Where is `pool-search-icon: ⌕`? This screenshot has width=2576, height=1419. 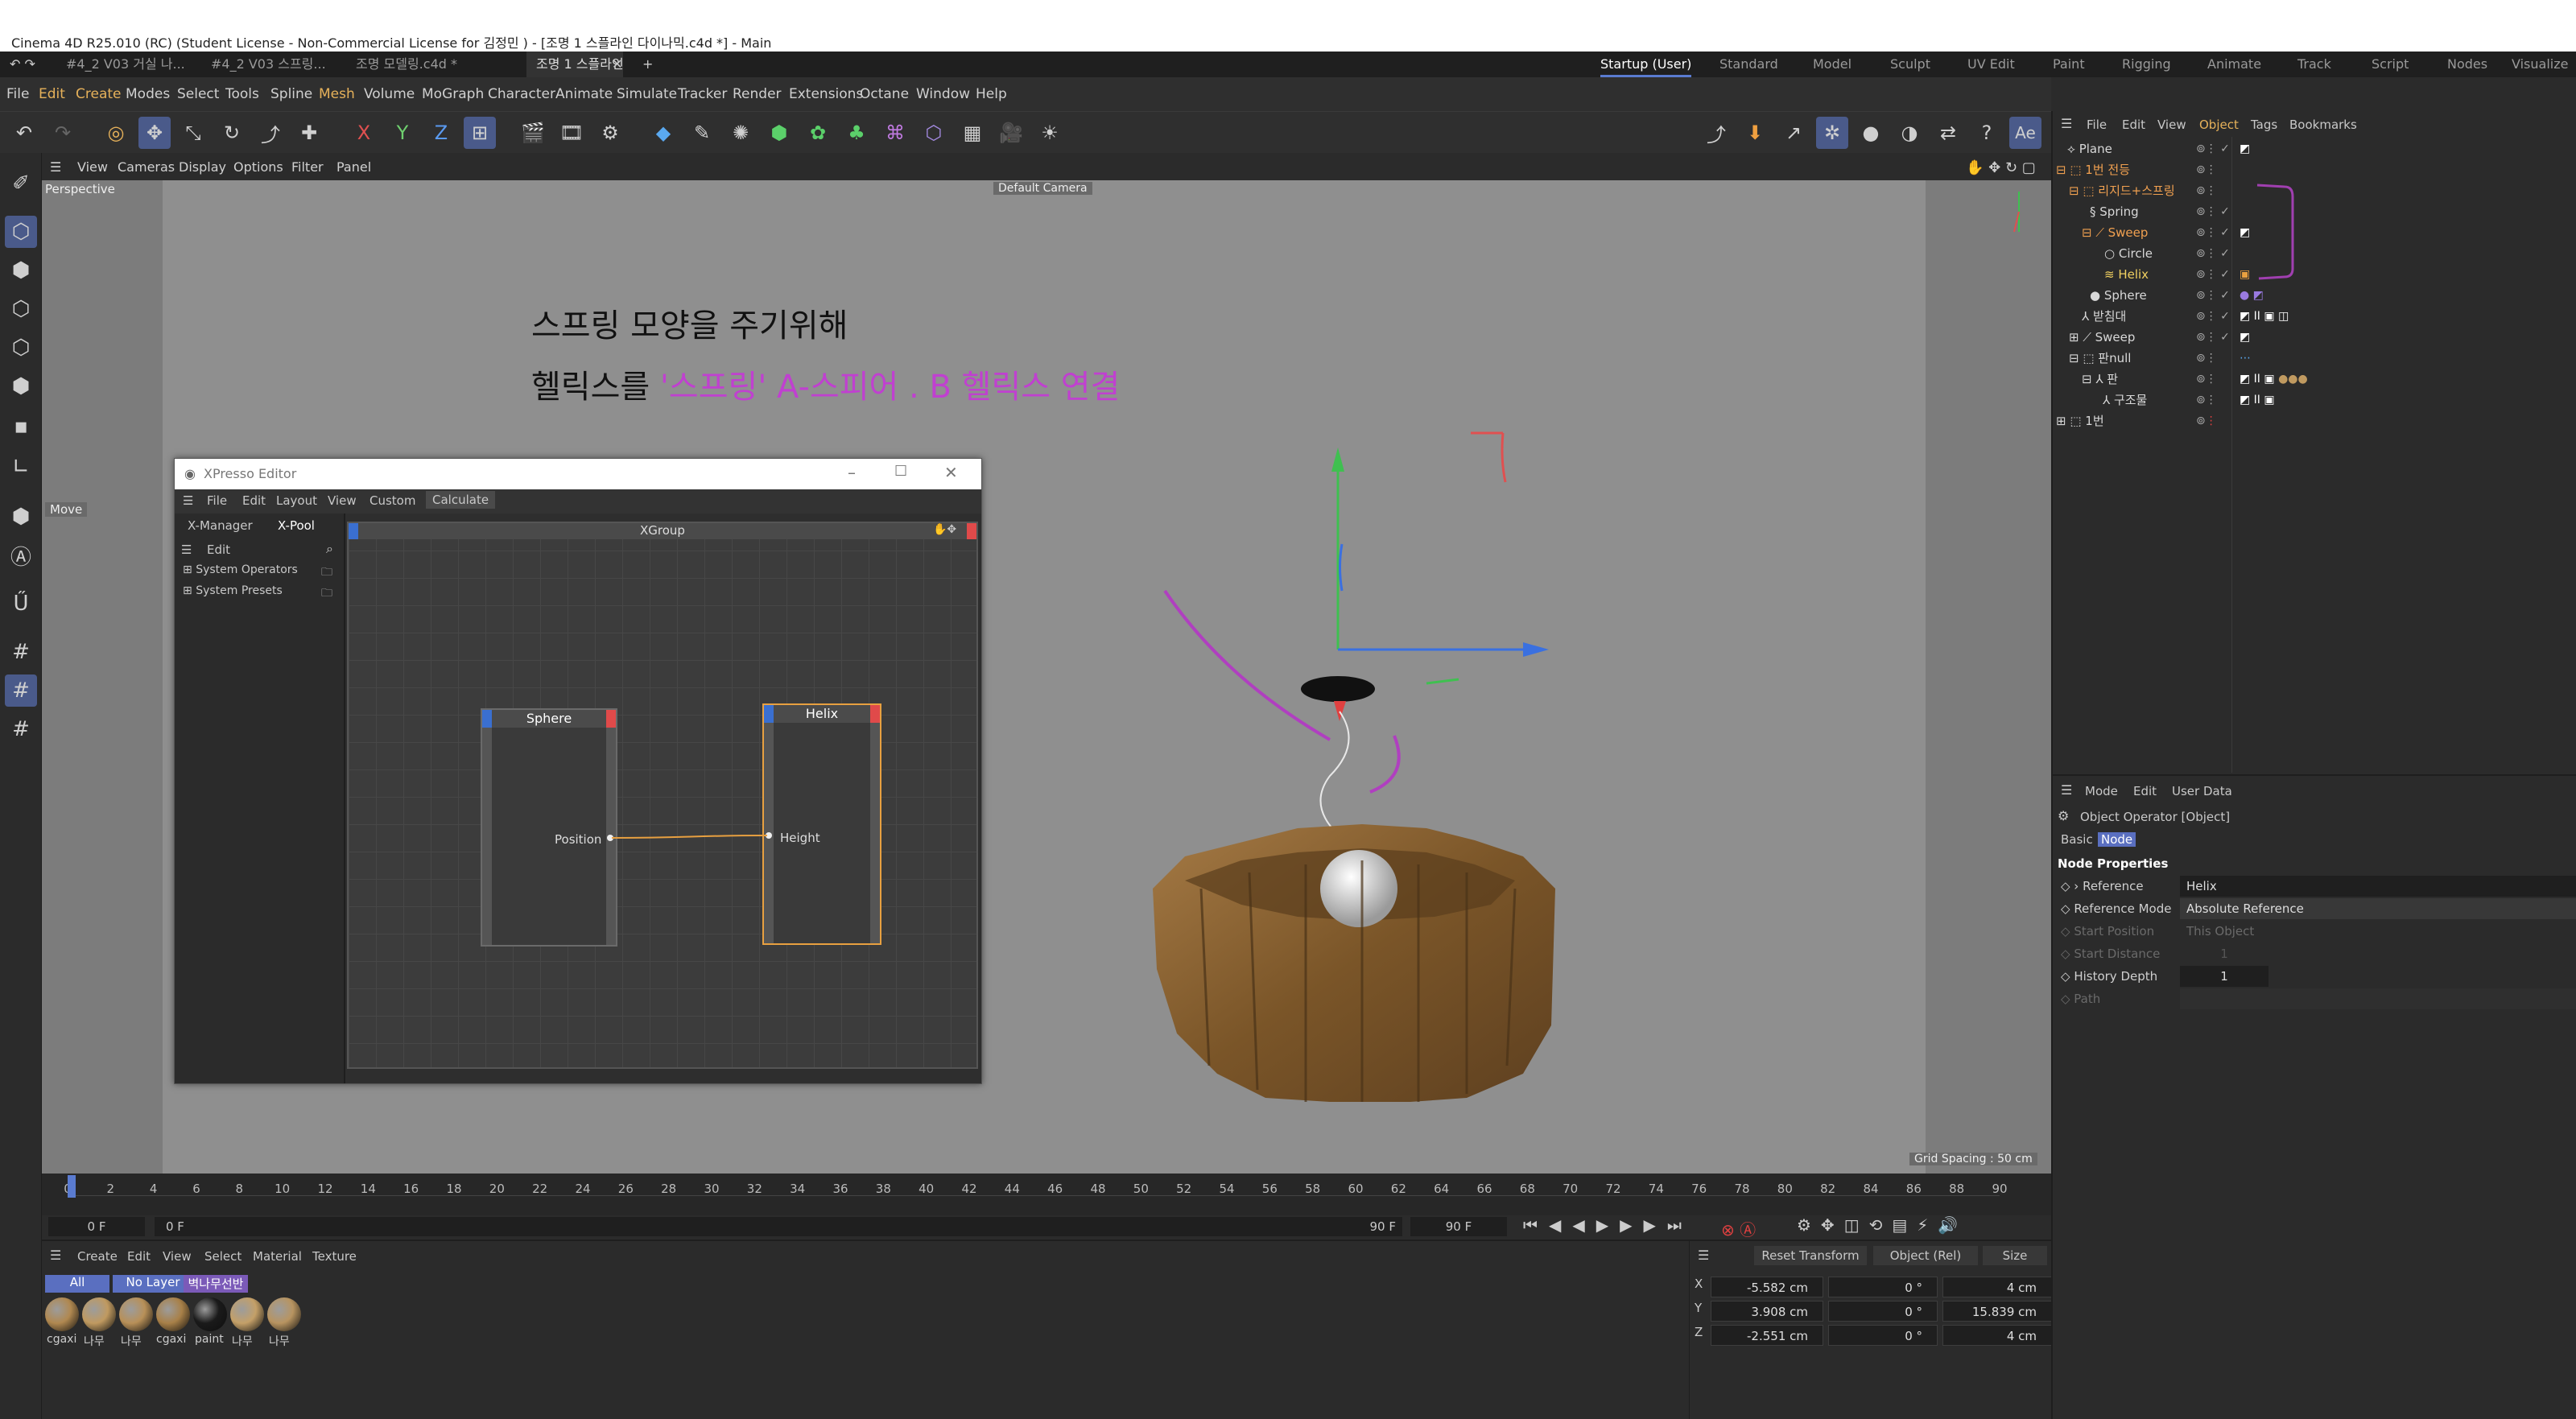
pool-search-icon: ⌕ is located at coordinates (329, 549).